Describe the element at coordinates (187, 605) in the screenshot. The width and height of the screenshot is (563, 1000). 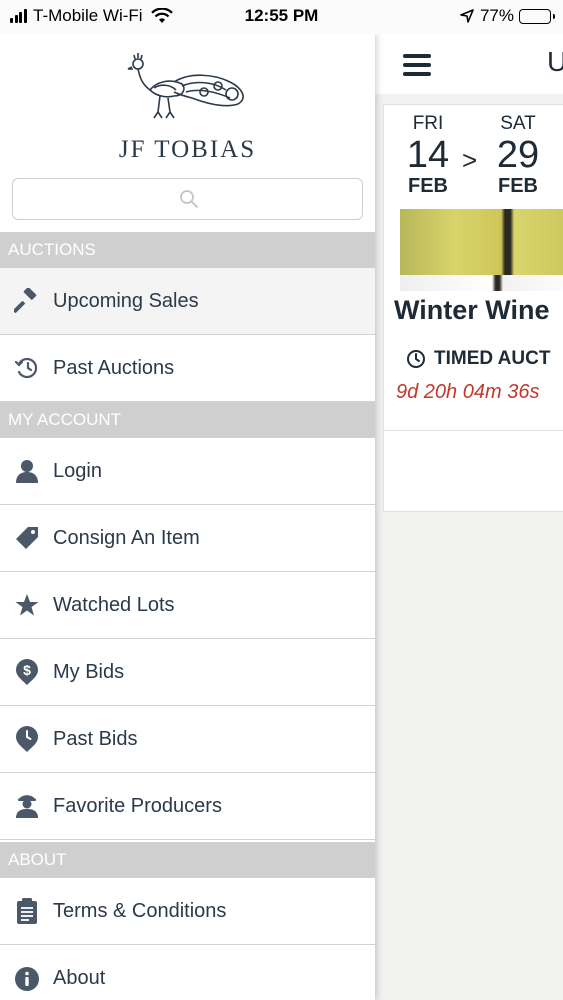
I see `menu-item-watched-lots: Watched Lots` at that location.